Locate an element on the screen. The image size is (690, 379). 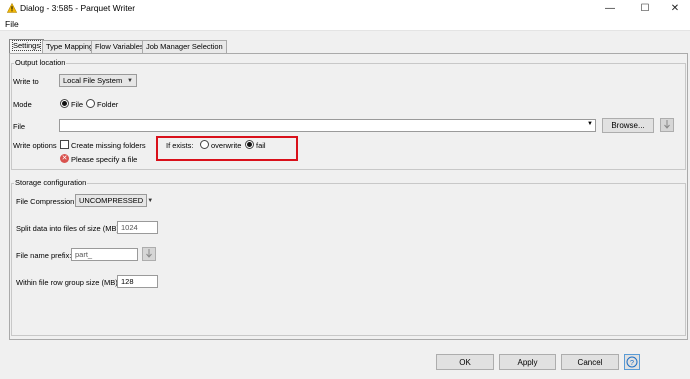
mode-file-radio is located at coordinates (64, 103).